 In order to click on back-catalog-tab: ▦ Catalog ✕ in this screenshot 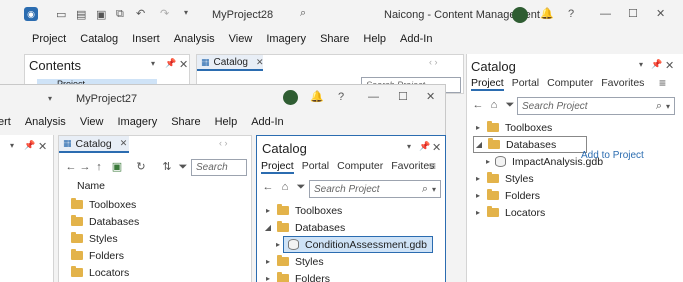, I will do `click(230, 63)`.